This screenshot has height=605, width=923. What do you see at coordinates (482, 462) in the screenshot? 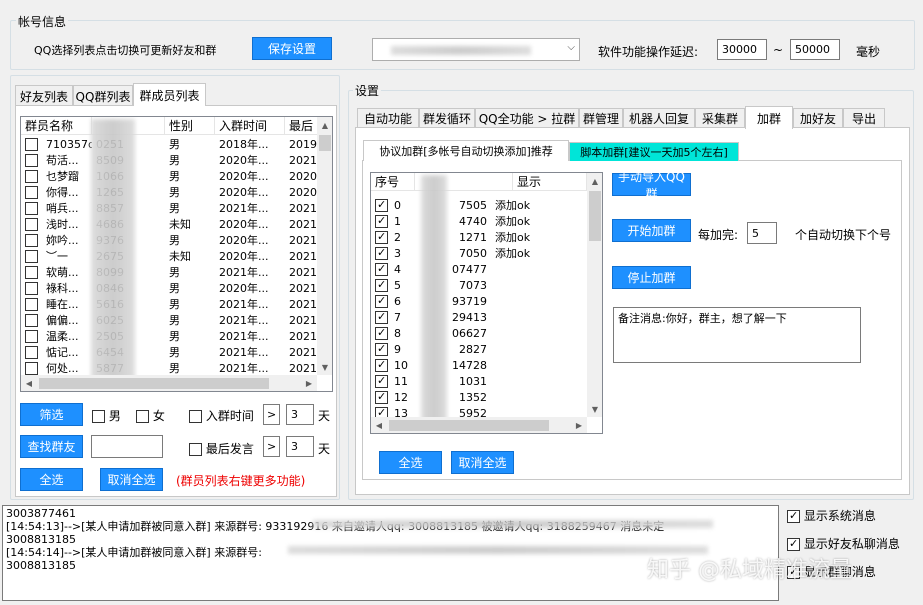
I see `group-cancel-all-button: 取消全选` at bounding box center [482, 462].